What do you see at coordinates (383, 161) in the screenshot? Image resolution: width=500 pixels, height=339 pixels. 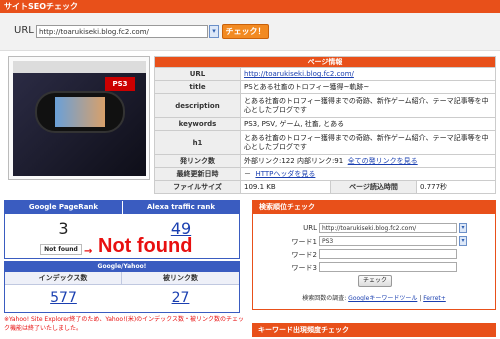 I see `all-links-link: 全ての発リンクを見る` at bounding box center [383, 161].